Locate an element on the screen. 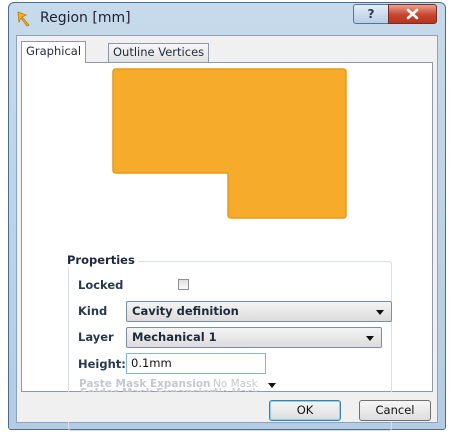 The height and width of the screenshot is (434, 454). height-input: 0.1mm is located at coordinates (196, 363).